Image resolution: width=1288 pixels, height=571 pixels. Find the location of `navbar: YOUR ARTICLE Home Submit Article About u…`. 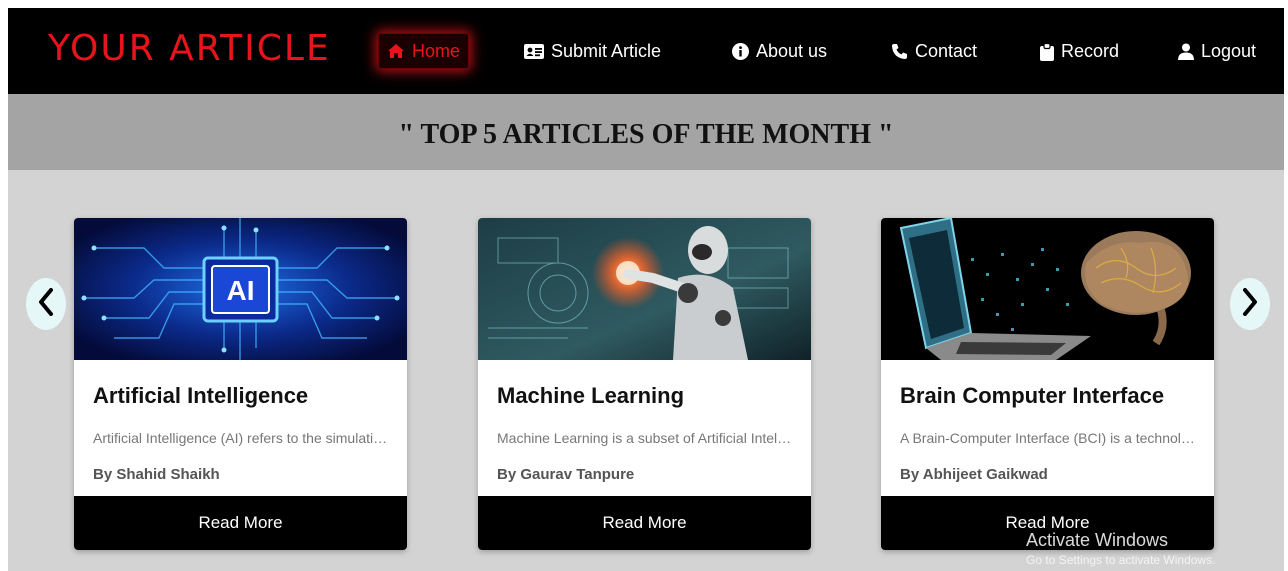

navbar: YOUR ARTICLE Home Submit Article About u… is located at coordinates (646, 51).